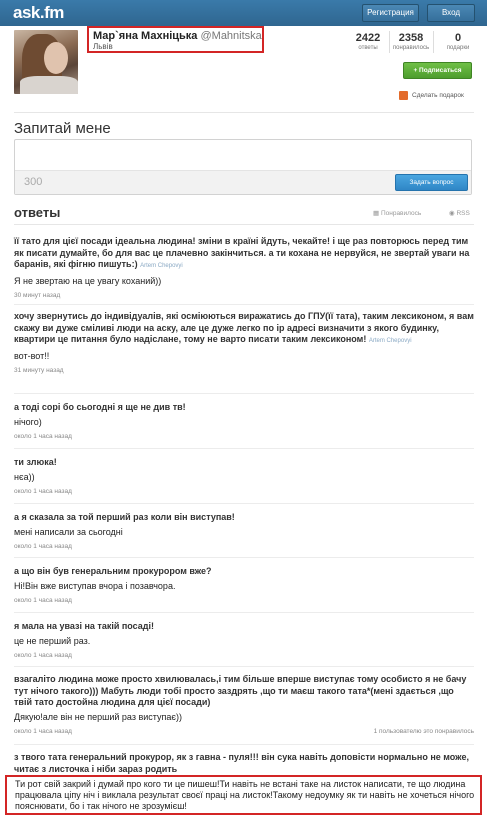  What do you see at coordinates (397, 213) in the screenshot?
I see `liked-filter: ▦ Понравилось` at bounding box center [397, 213].